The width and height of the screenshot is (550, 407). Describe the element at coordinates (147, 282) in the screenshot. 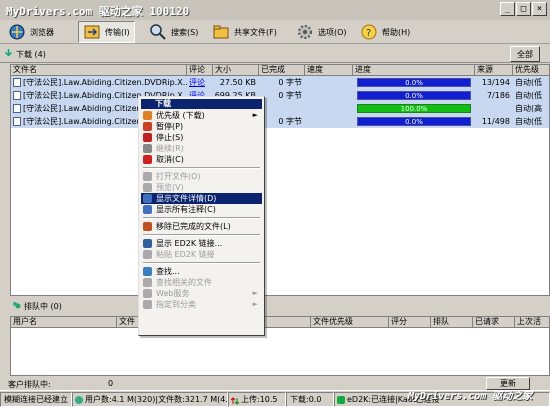

I see `find-related-icon` at that location.